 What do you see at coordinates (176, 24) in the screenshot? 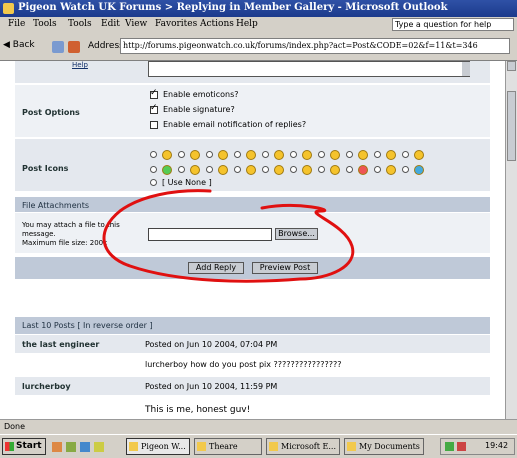
I see `menu-favorites: Favorites` at bounding box center [176, 24].